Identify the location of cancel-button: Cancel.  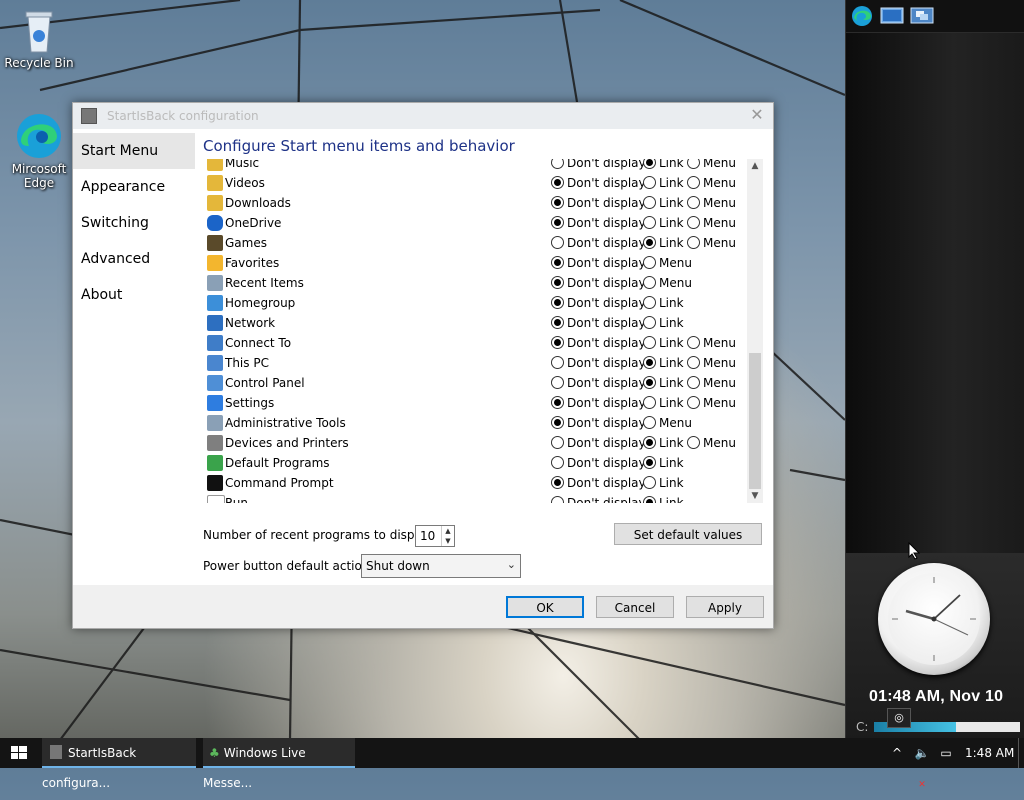
(635, 607).